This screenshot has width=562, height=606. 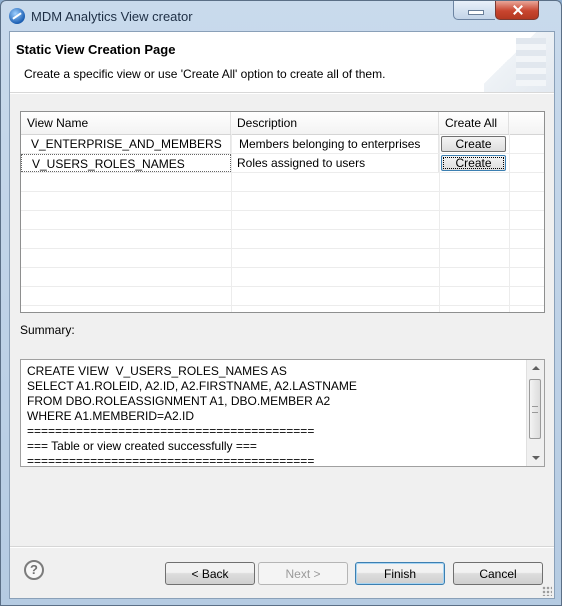 What do you see at coordinates (335, 163) in the screenshot?
I see `cell-description: Roles assigned to users` at bounding box center [335, 163].